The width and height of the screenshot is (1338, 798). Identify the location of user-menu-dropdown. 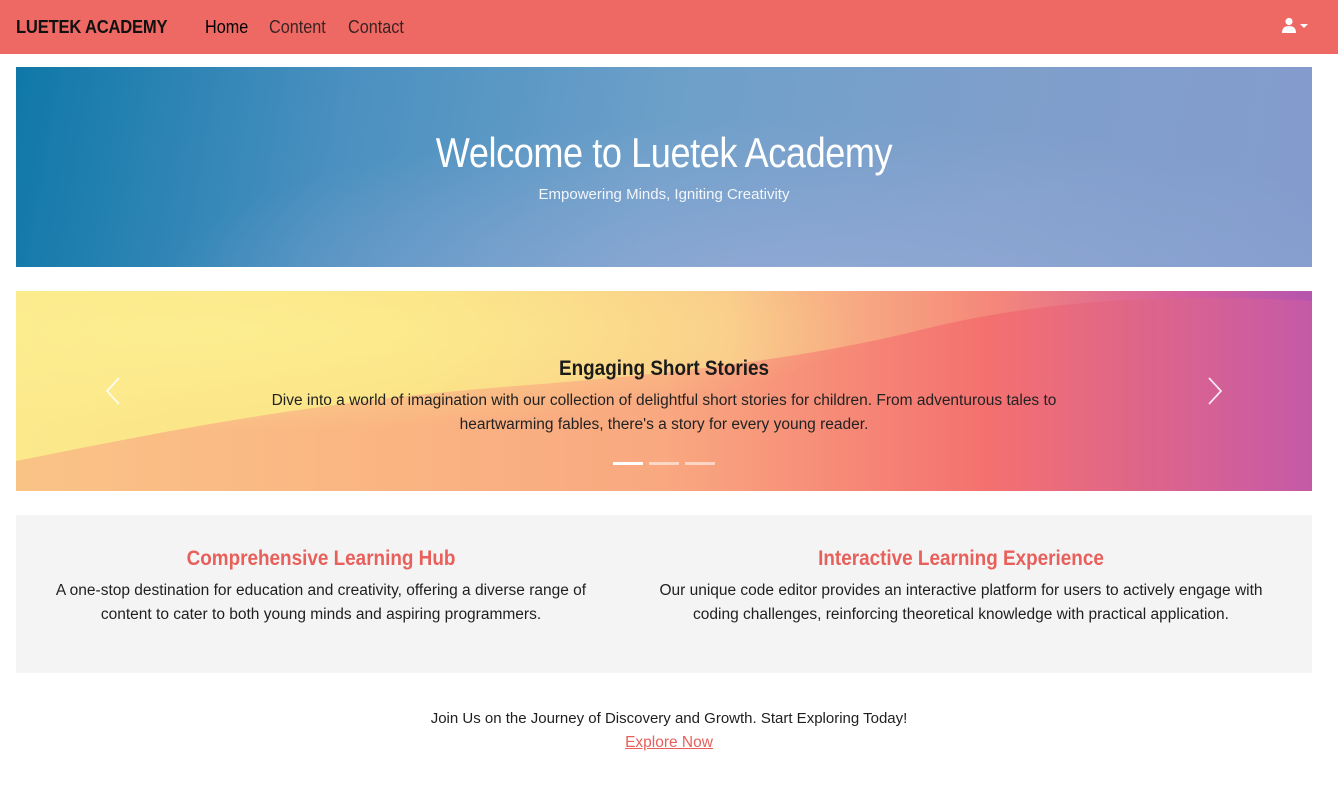
(1294, 25).